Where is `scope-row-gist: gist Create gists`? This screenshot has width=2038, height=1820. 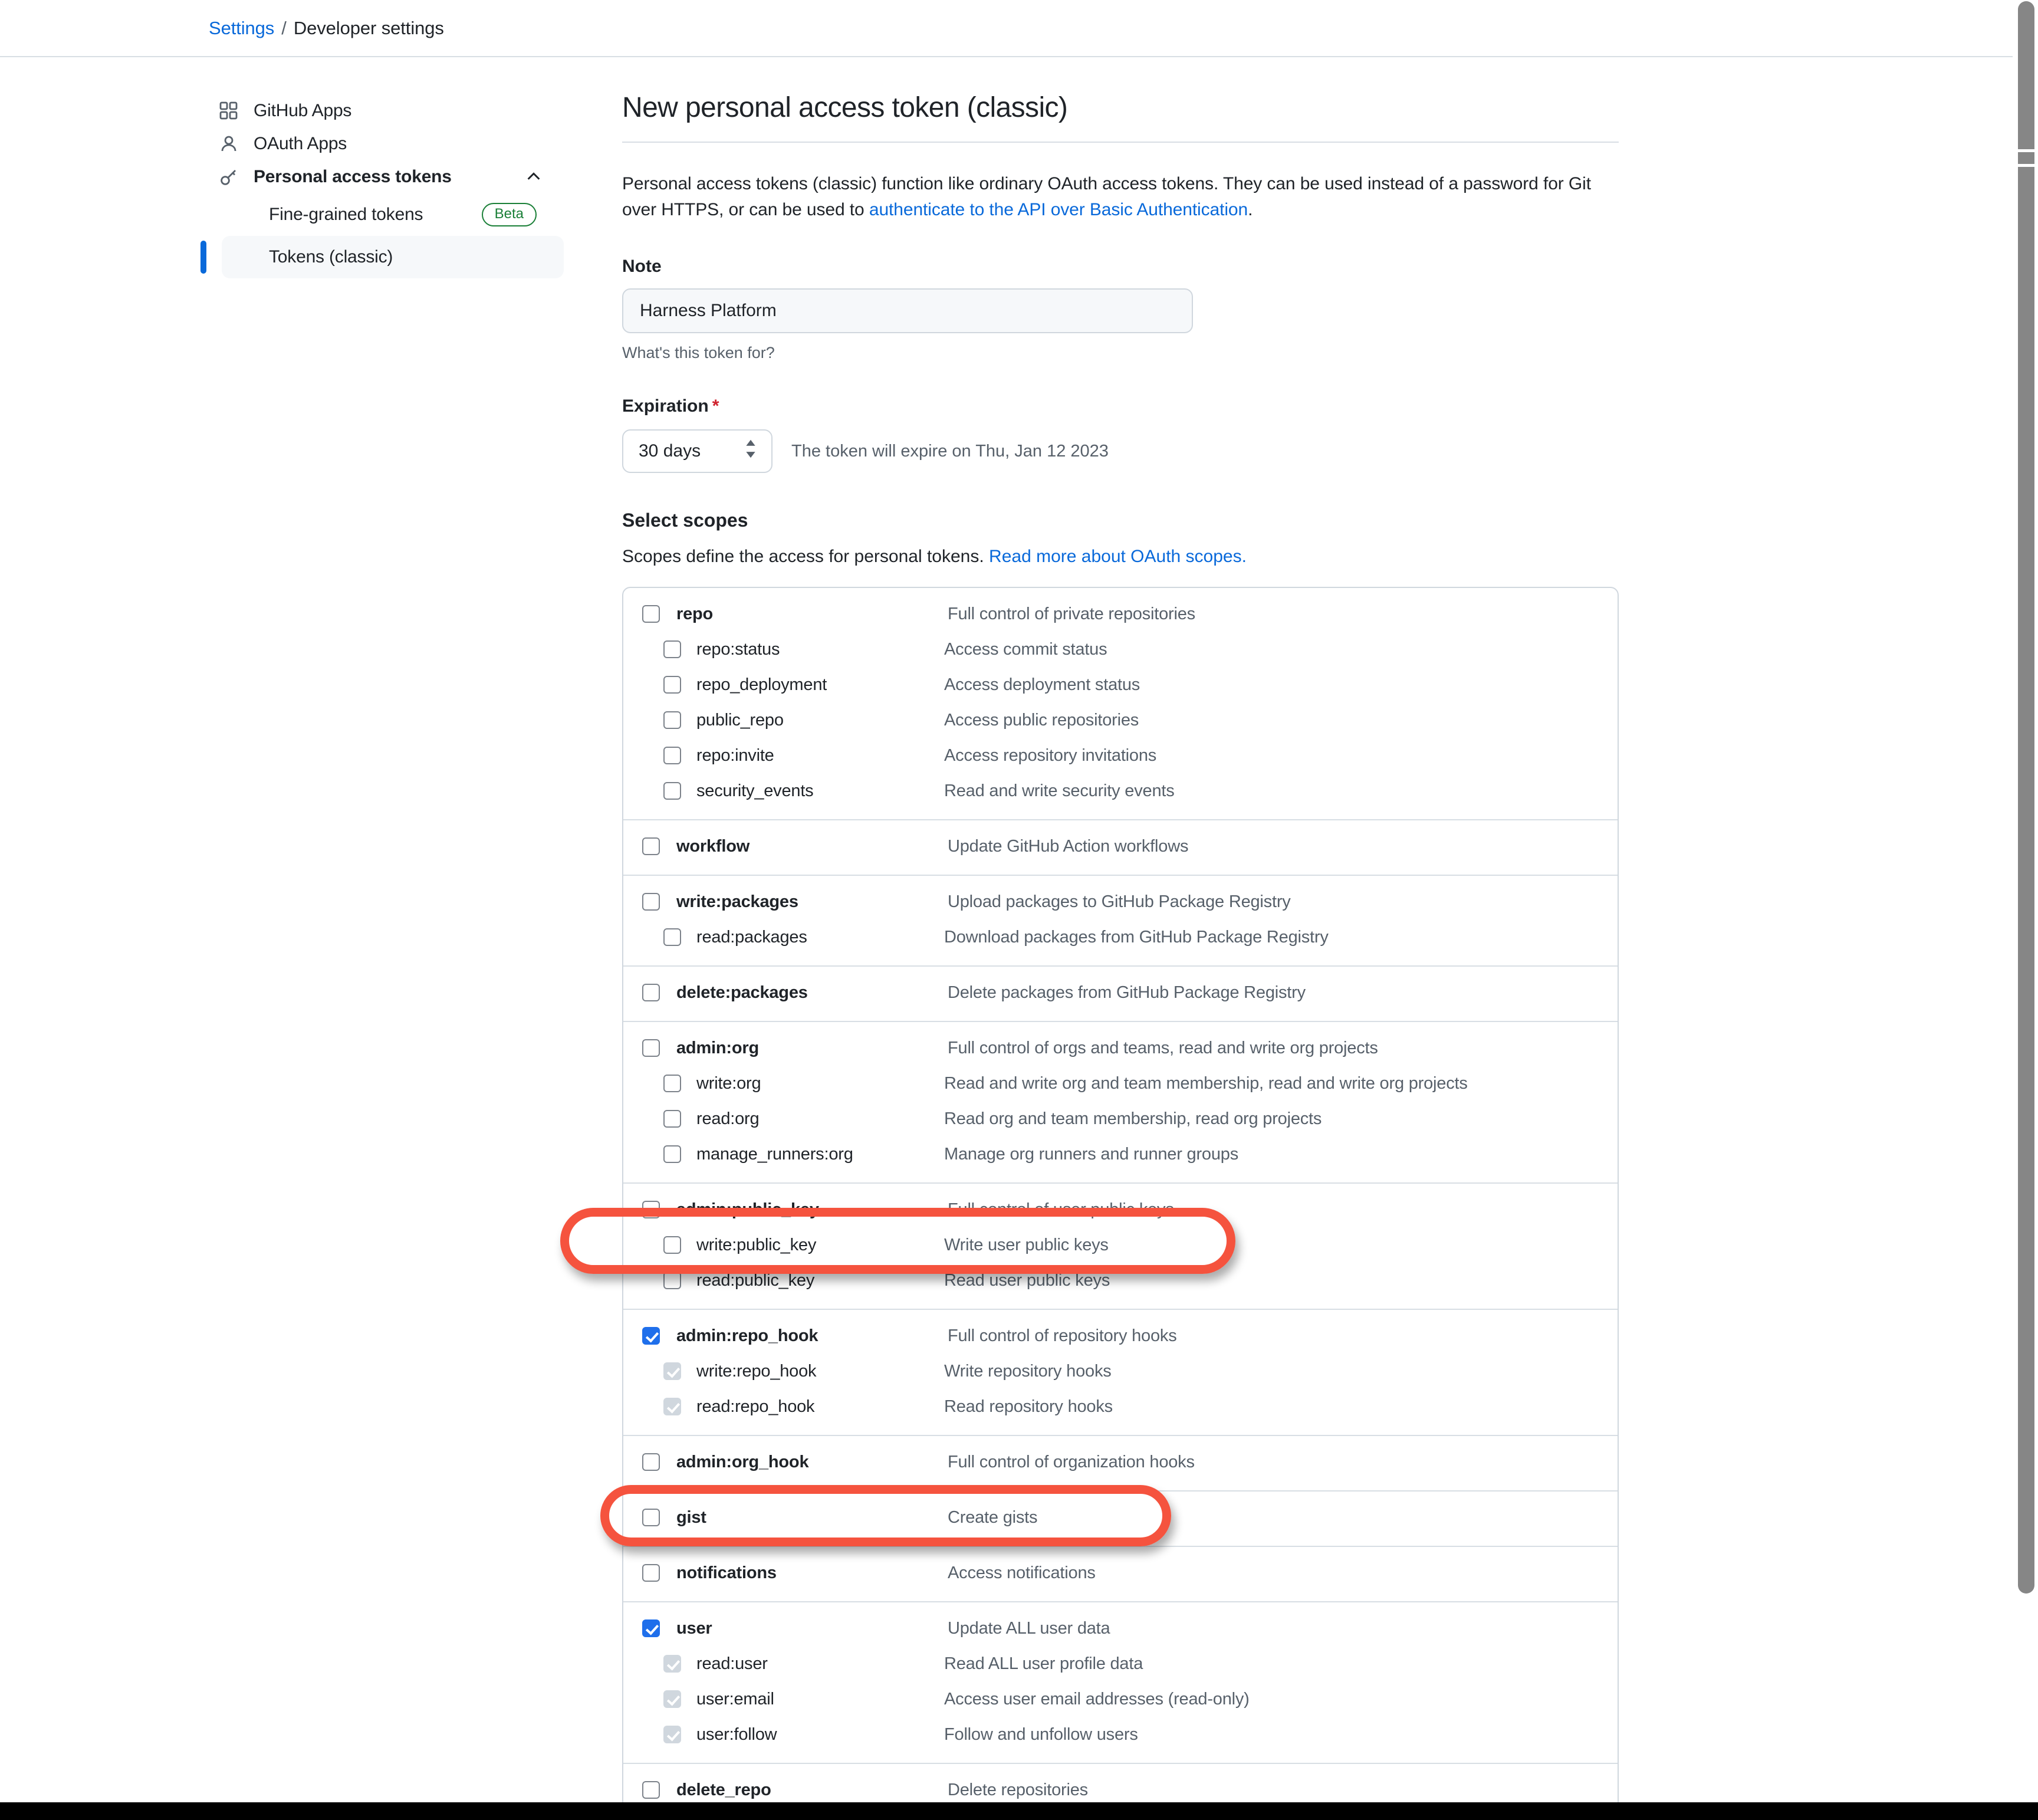 scope-row-gist: gist Create gists is located at coordinates (1120, 1517).